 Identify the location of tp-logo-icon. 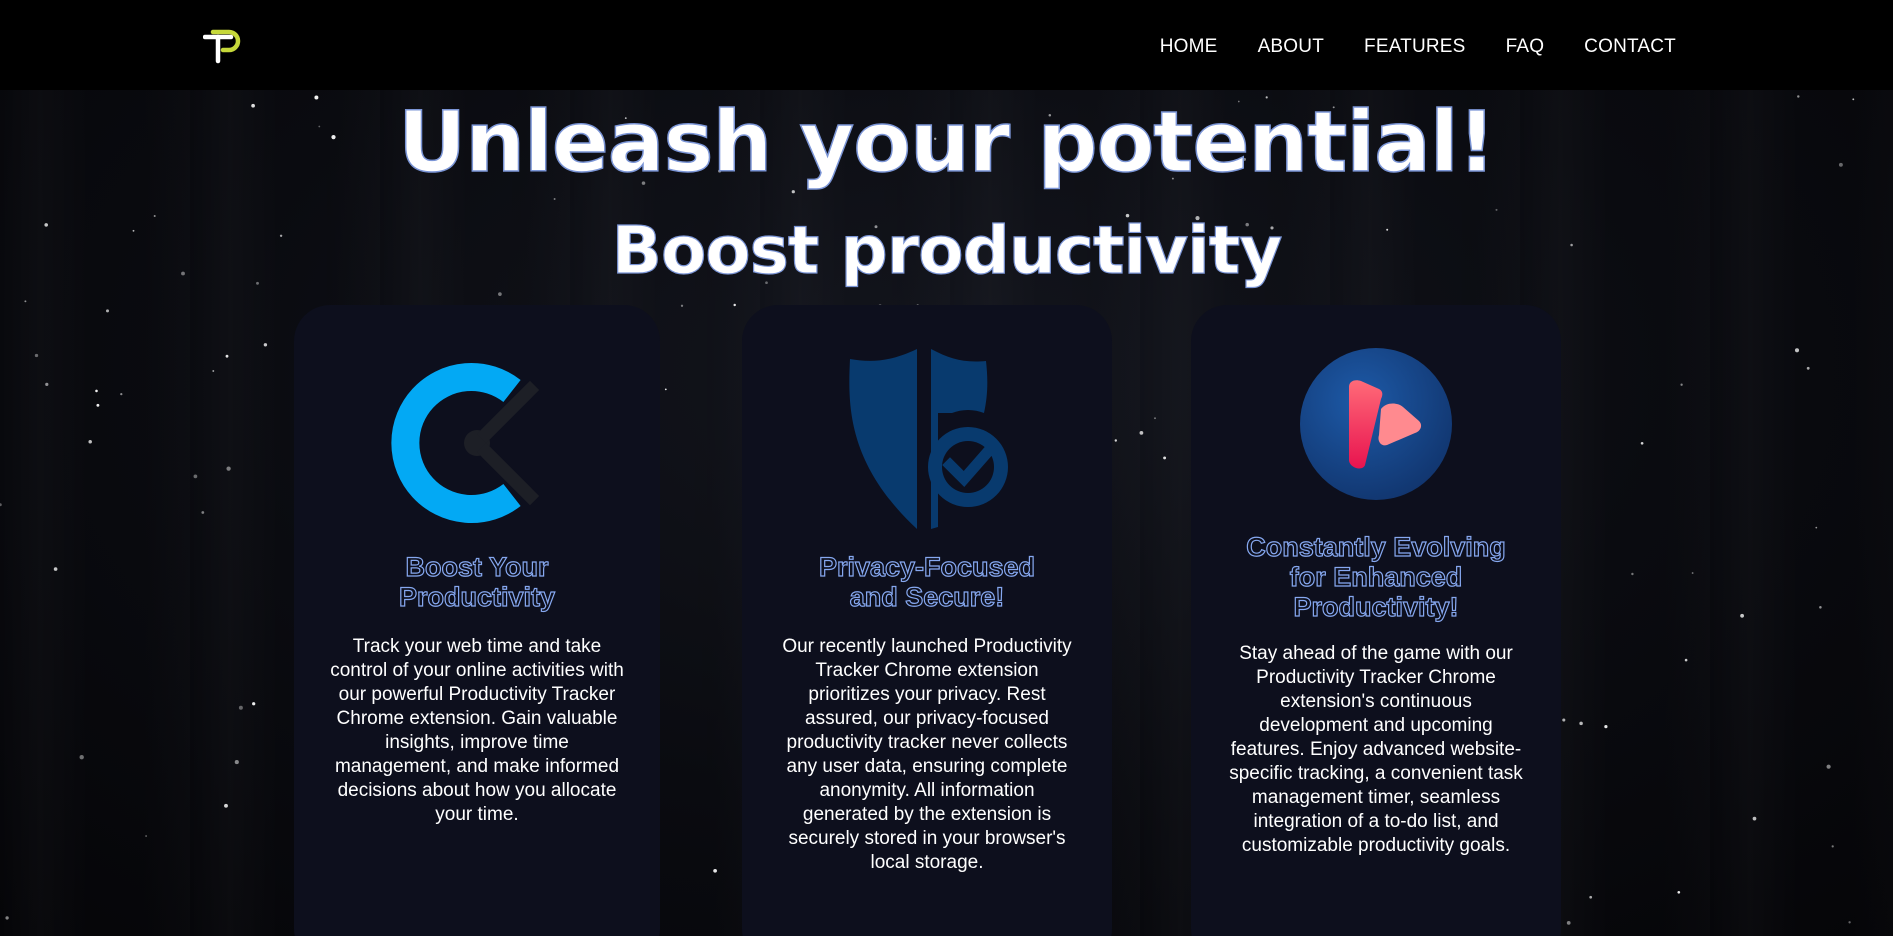
(225, 44).